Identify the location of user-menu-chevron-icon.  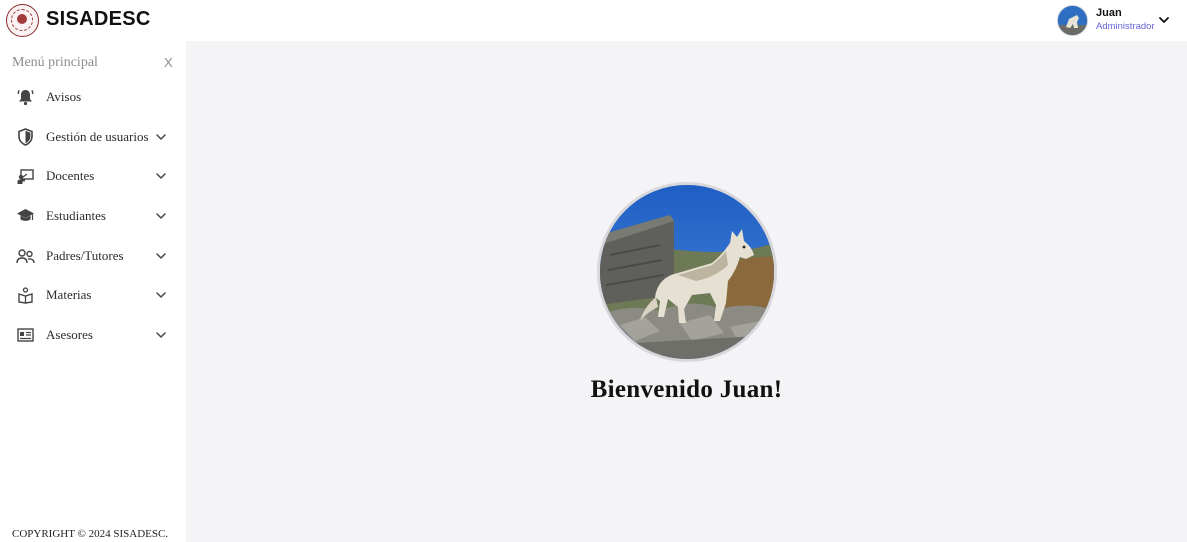
(1164, 20).